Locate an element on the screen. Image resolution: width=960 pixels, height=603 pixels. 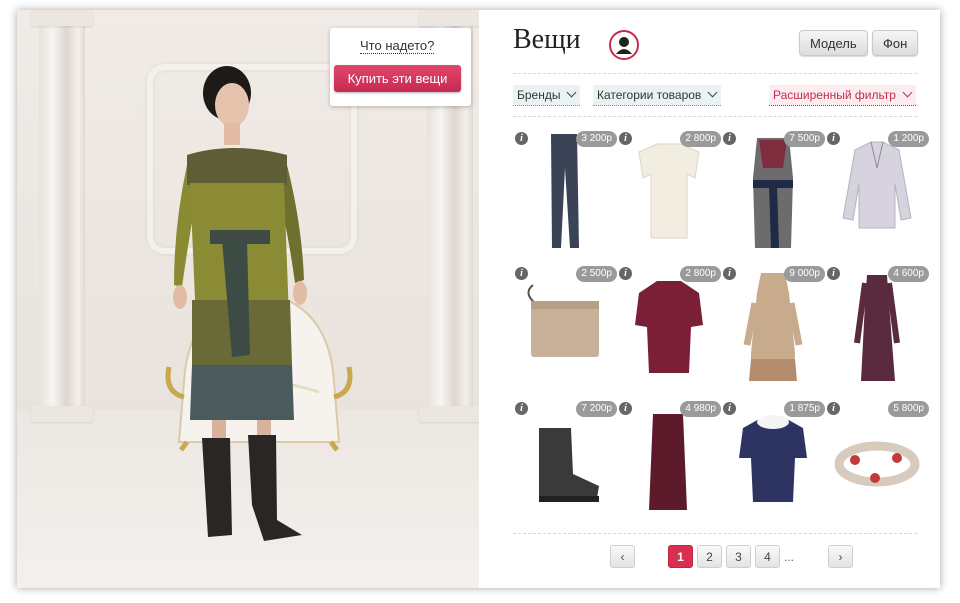
right-column-capital is located at coordinates (449, 18).